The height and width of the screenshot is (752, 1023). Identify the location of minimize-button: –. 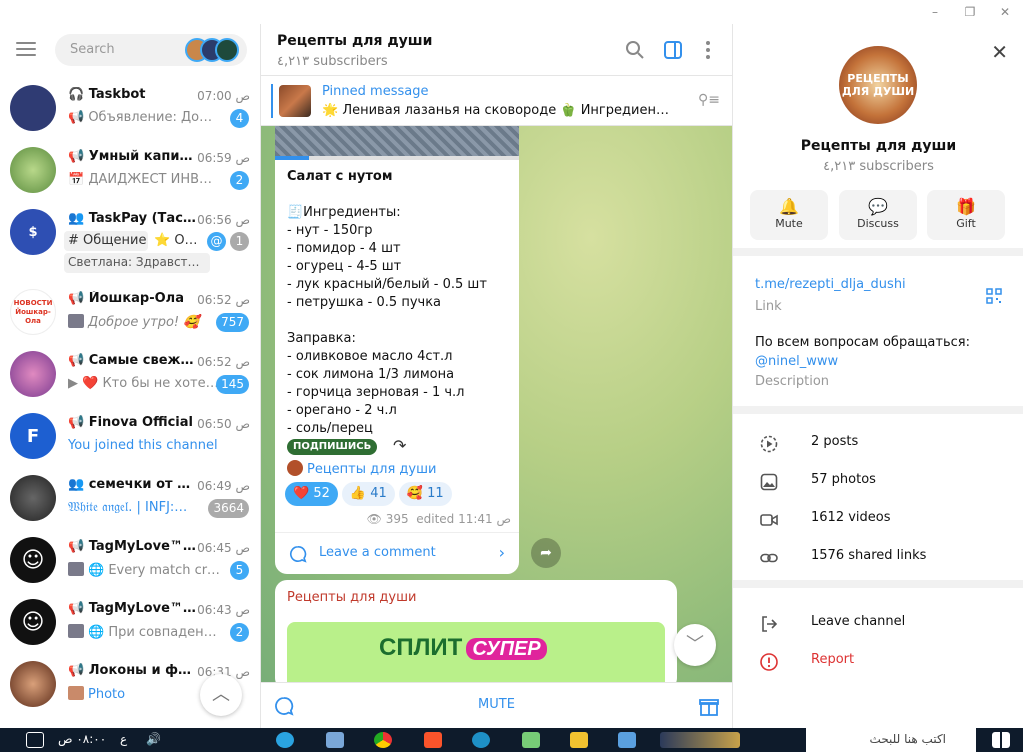
(935, 12).